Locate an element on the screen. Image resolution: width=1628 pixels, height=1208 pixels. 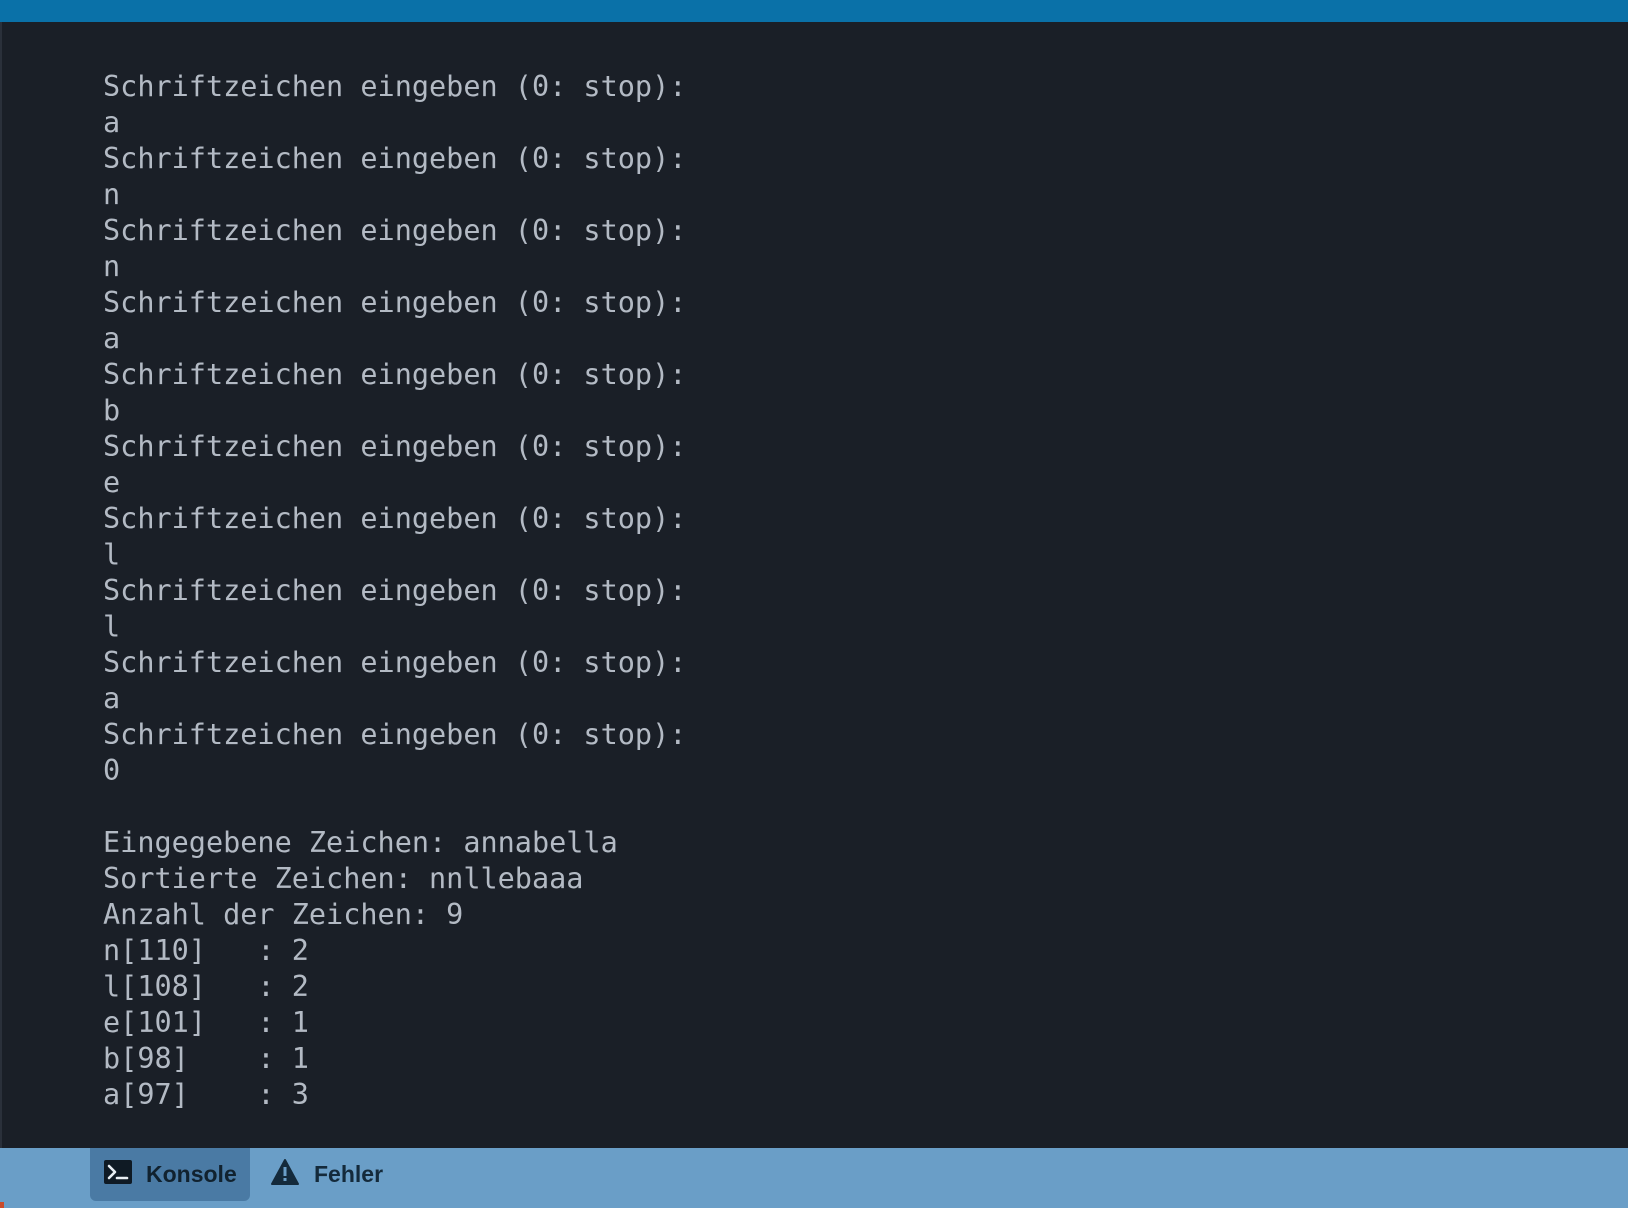
console-line: b is located at coordinates (112, 410).